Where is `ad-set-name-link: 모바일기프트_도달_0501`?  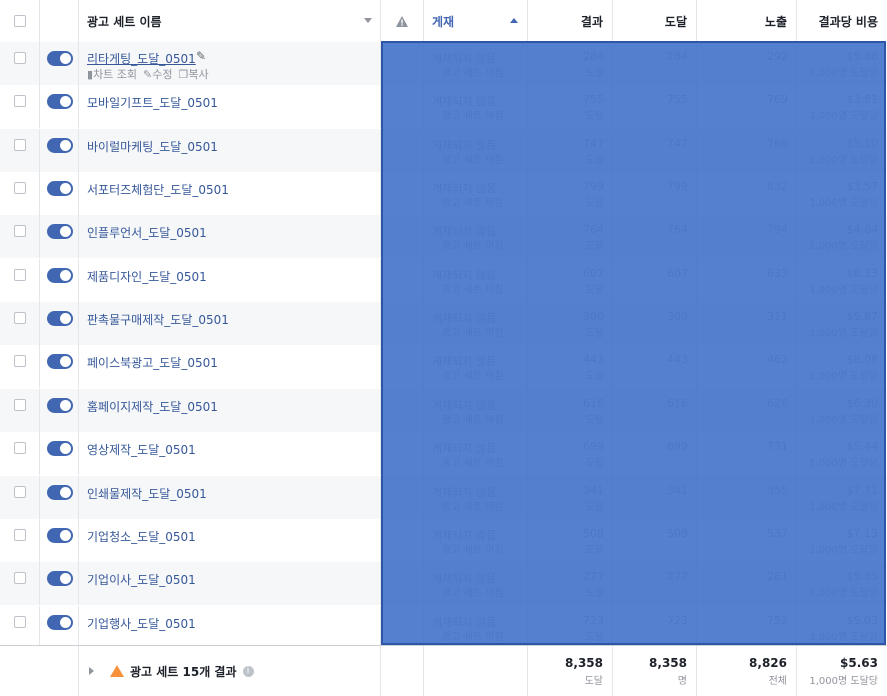
ad-set-name-link: 모바일기프트_도달_0501 is located at coordinates (152, 102).